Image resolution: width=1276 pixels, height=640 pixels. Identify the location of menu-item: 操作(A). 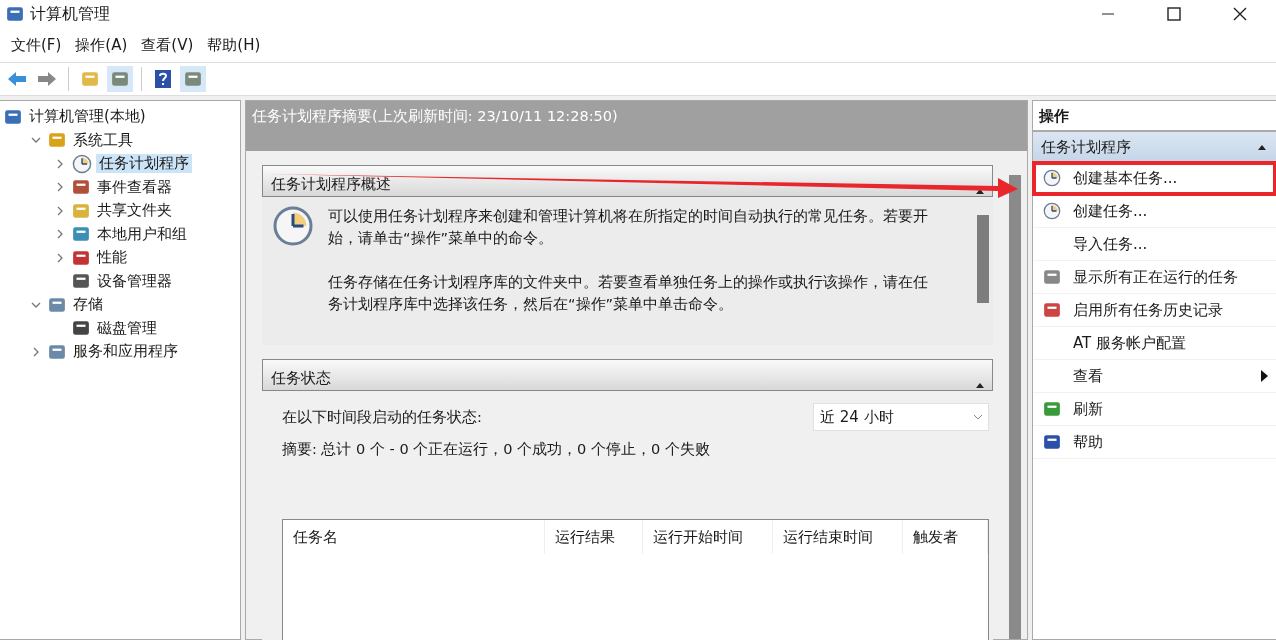
(101, 45).